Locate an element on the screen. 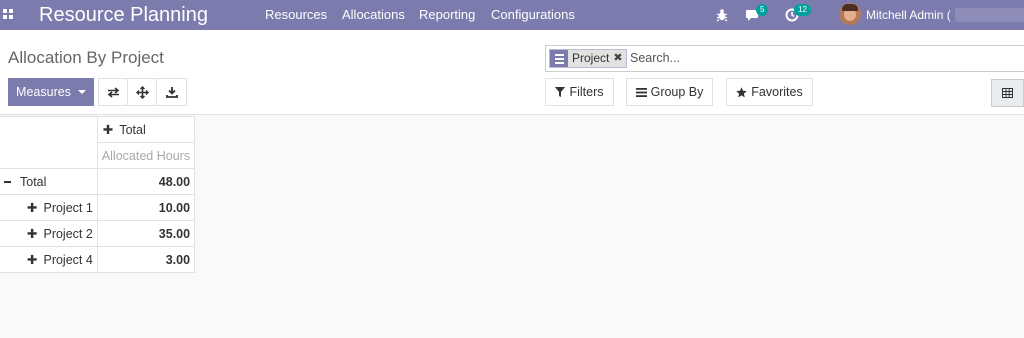  row-label: Project 1 is located at coordinates (68, 208).